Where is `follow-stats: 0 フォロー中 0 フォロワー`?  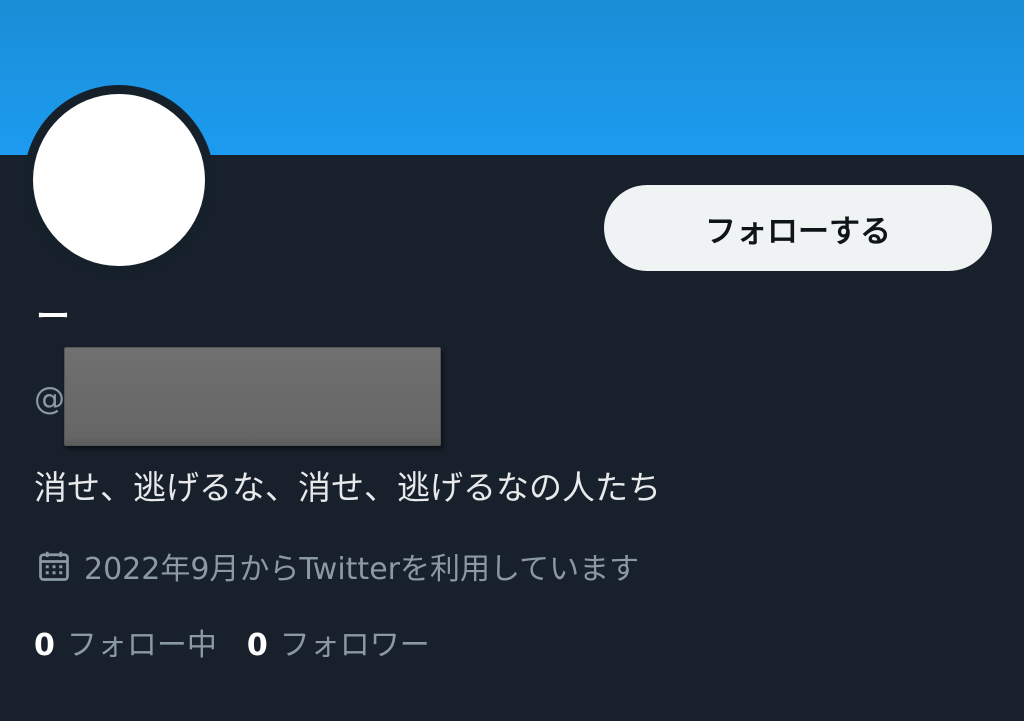 follow-stats: 0 フォロー中 0 フォロワー is located at coordinates (247, 642).